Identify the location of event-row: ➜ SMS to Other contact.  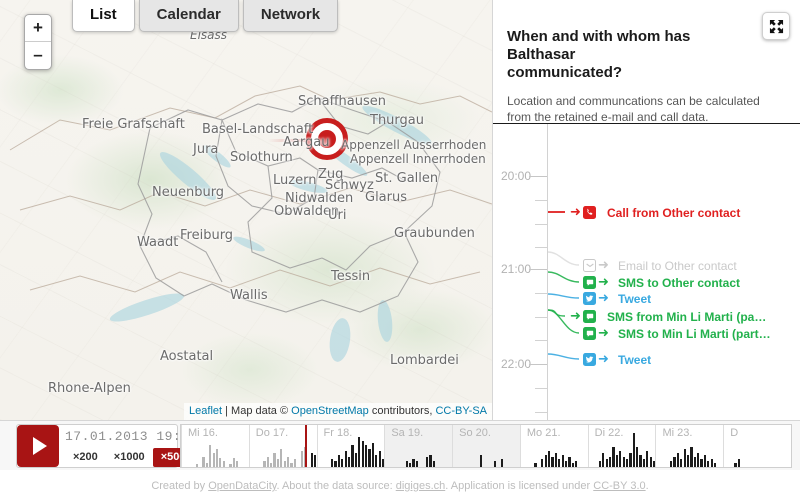
(661, 282).